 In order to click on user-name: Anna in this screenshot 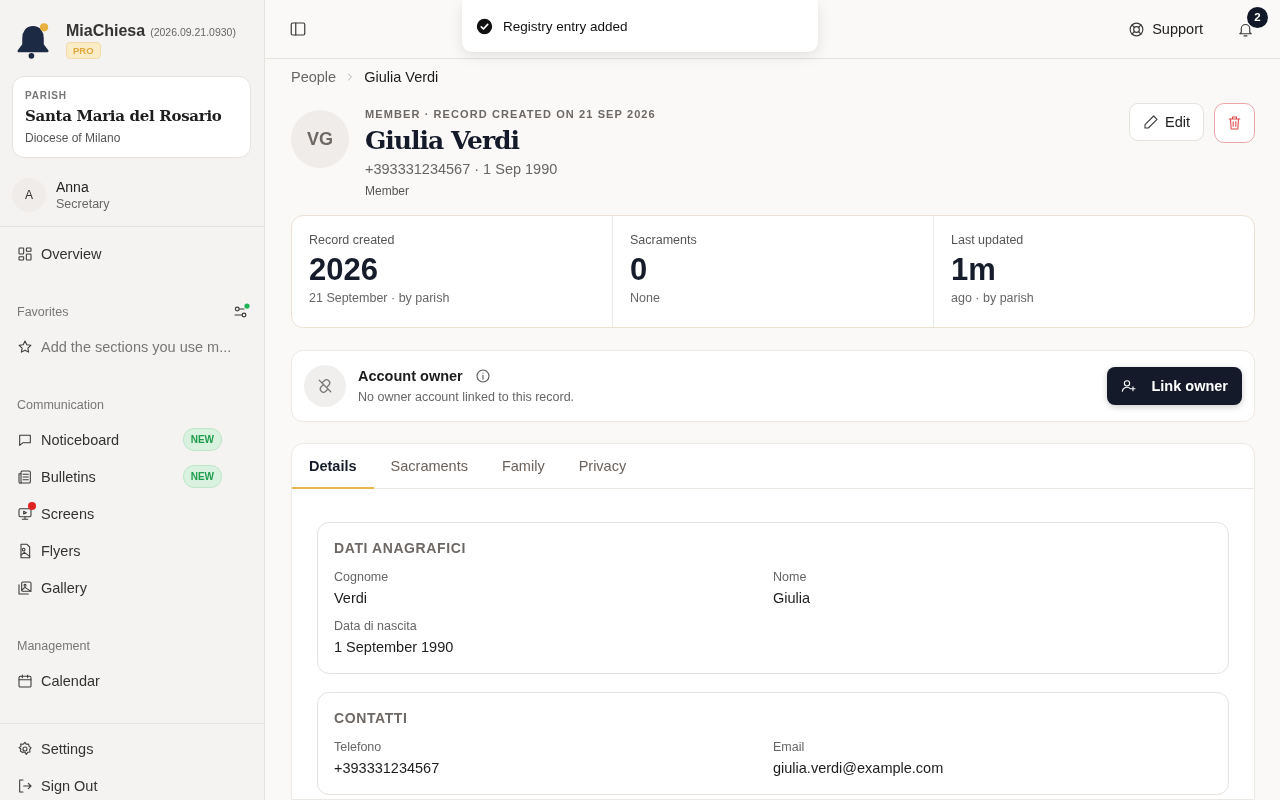, I will do `click(73, 187)`.